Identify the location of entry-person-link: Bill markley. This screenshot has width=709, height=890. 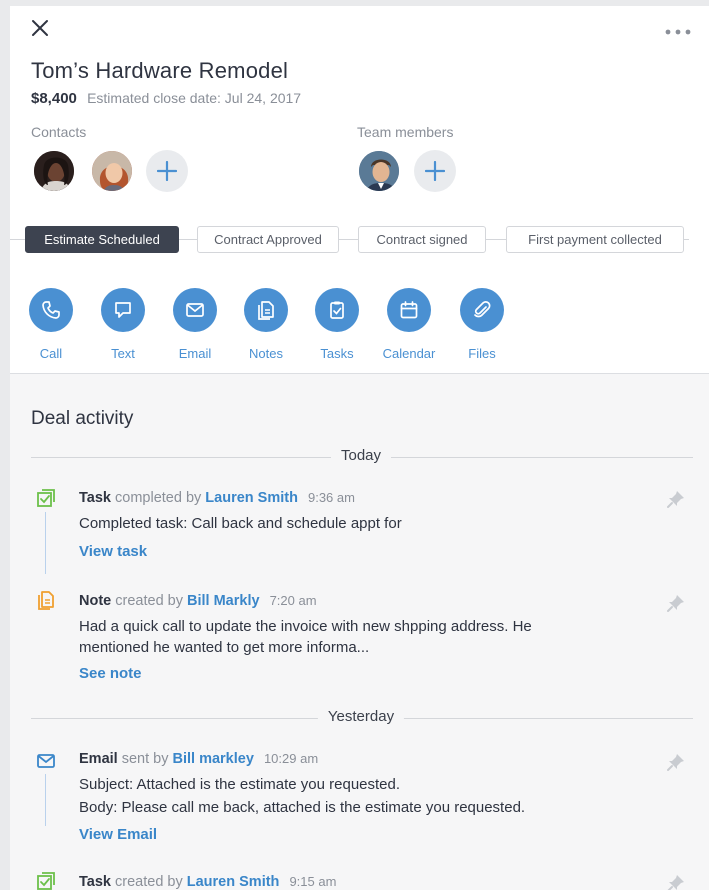
(213, 759).